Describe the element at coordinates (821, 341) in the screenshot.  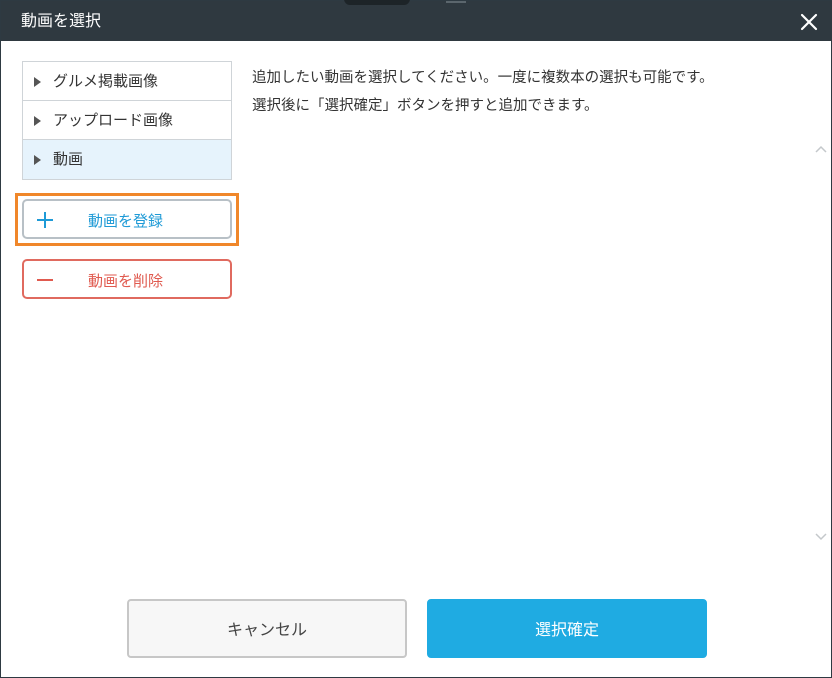
I see `content-scrollbar` at that location.